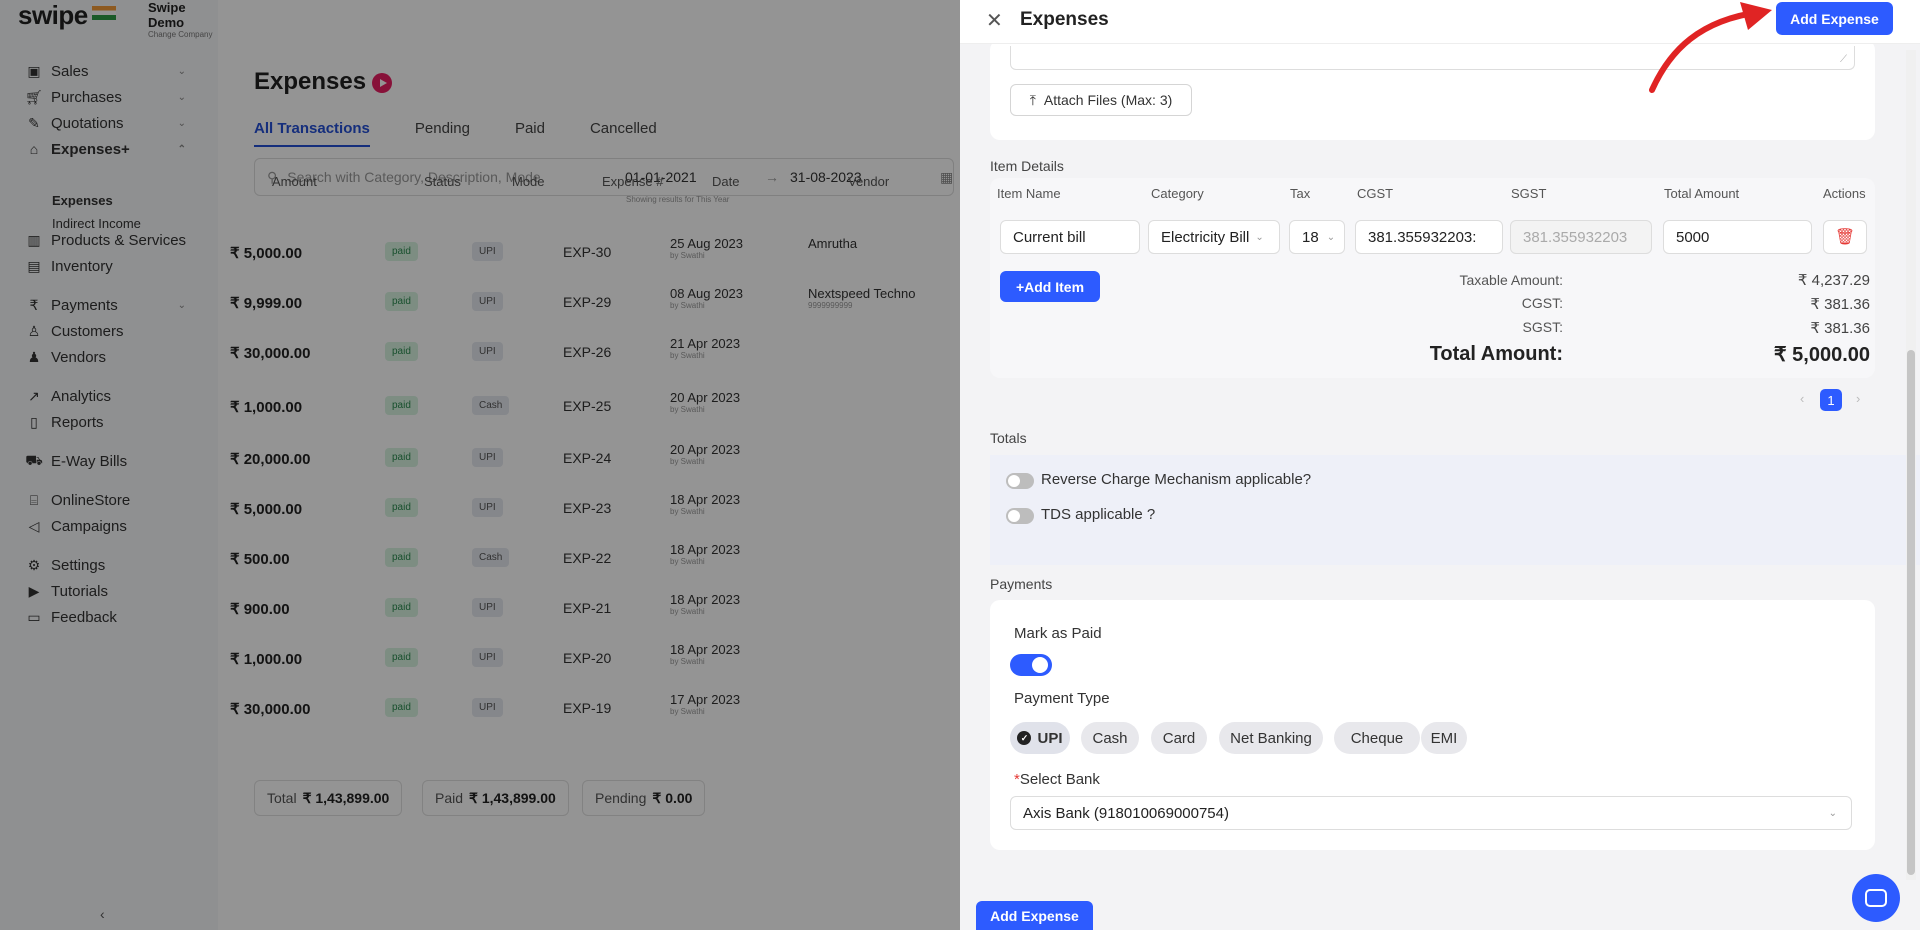 Image resolution: width=1920 pixels, height=930 pixels. I want to click on category-select: Electricity Bill ⌄, so click(1214, 237).